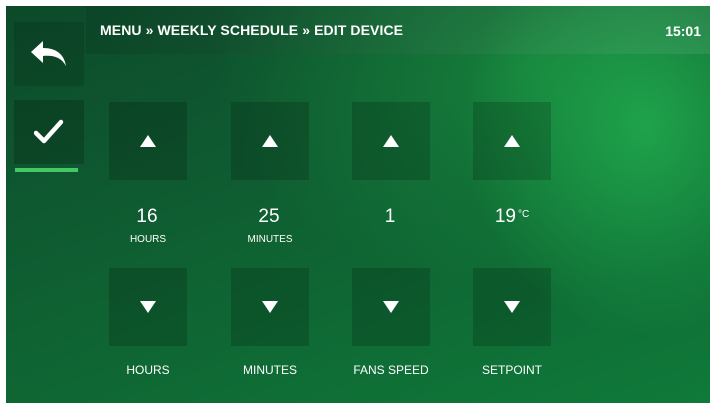 The width and height of the screenshot is (717, 409). Describe the element at coordinates (148, 239) in the screenshot. I see `hours-sublabel: HOURS` at that location.